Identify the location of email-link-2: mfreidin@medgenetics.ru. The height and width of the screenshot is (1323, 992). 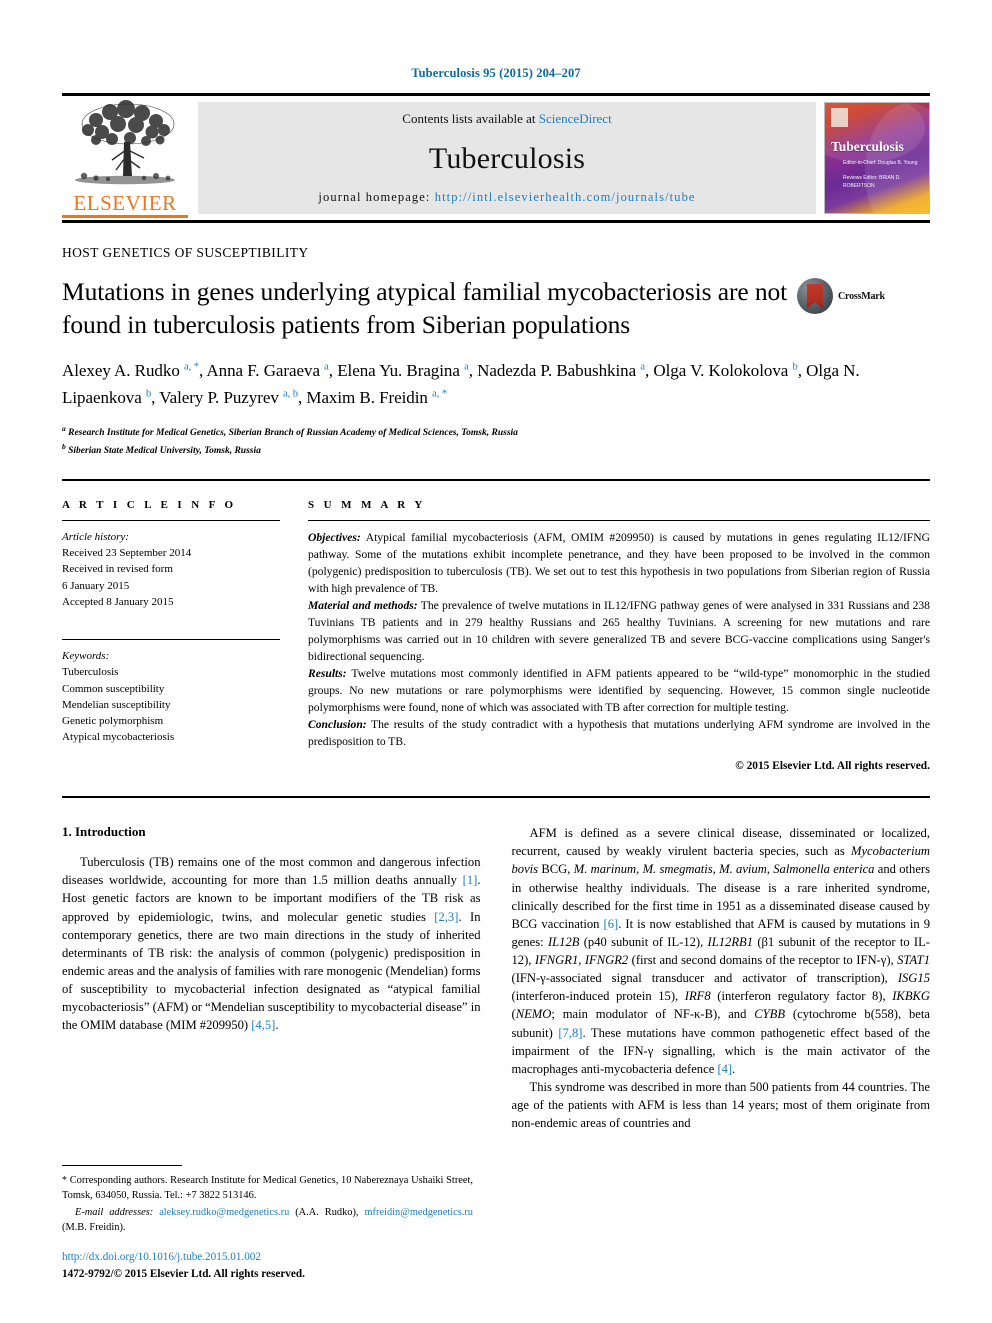
(418, 1212).